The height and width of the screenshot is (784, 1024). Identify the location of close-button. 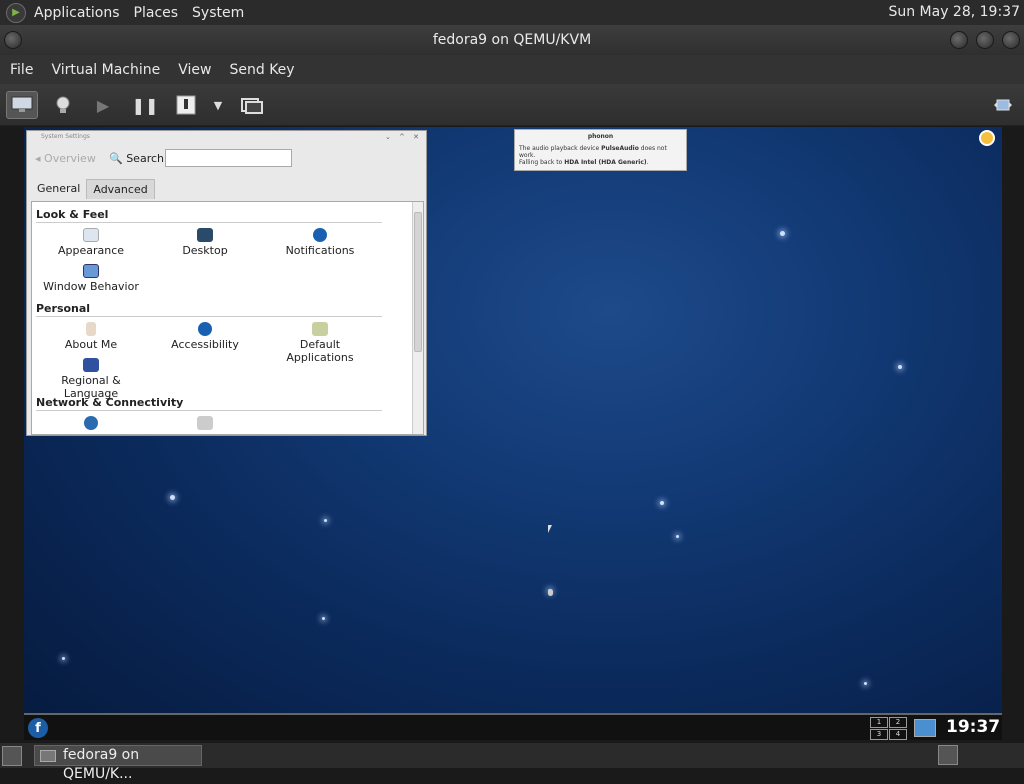
(1011, 40).